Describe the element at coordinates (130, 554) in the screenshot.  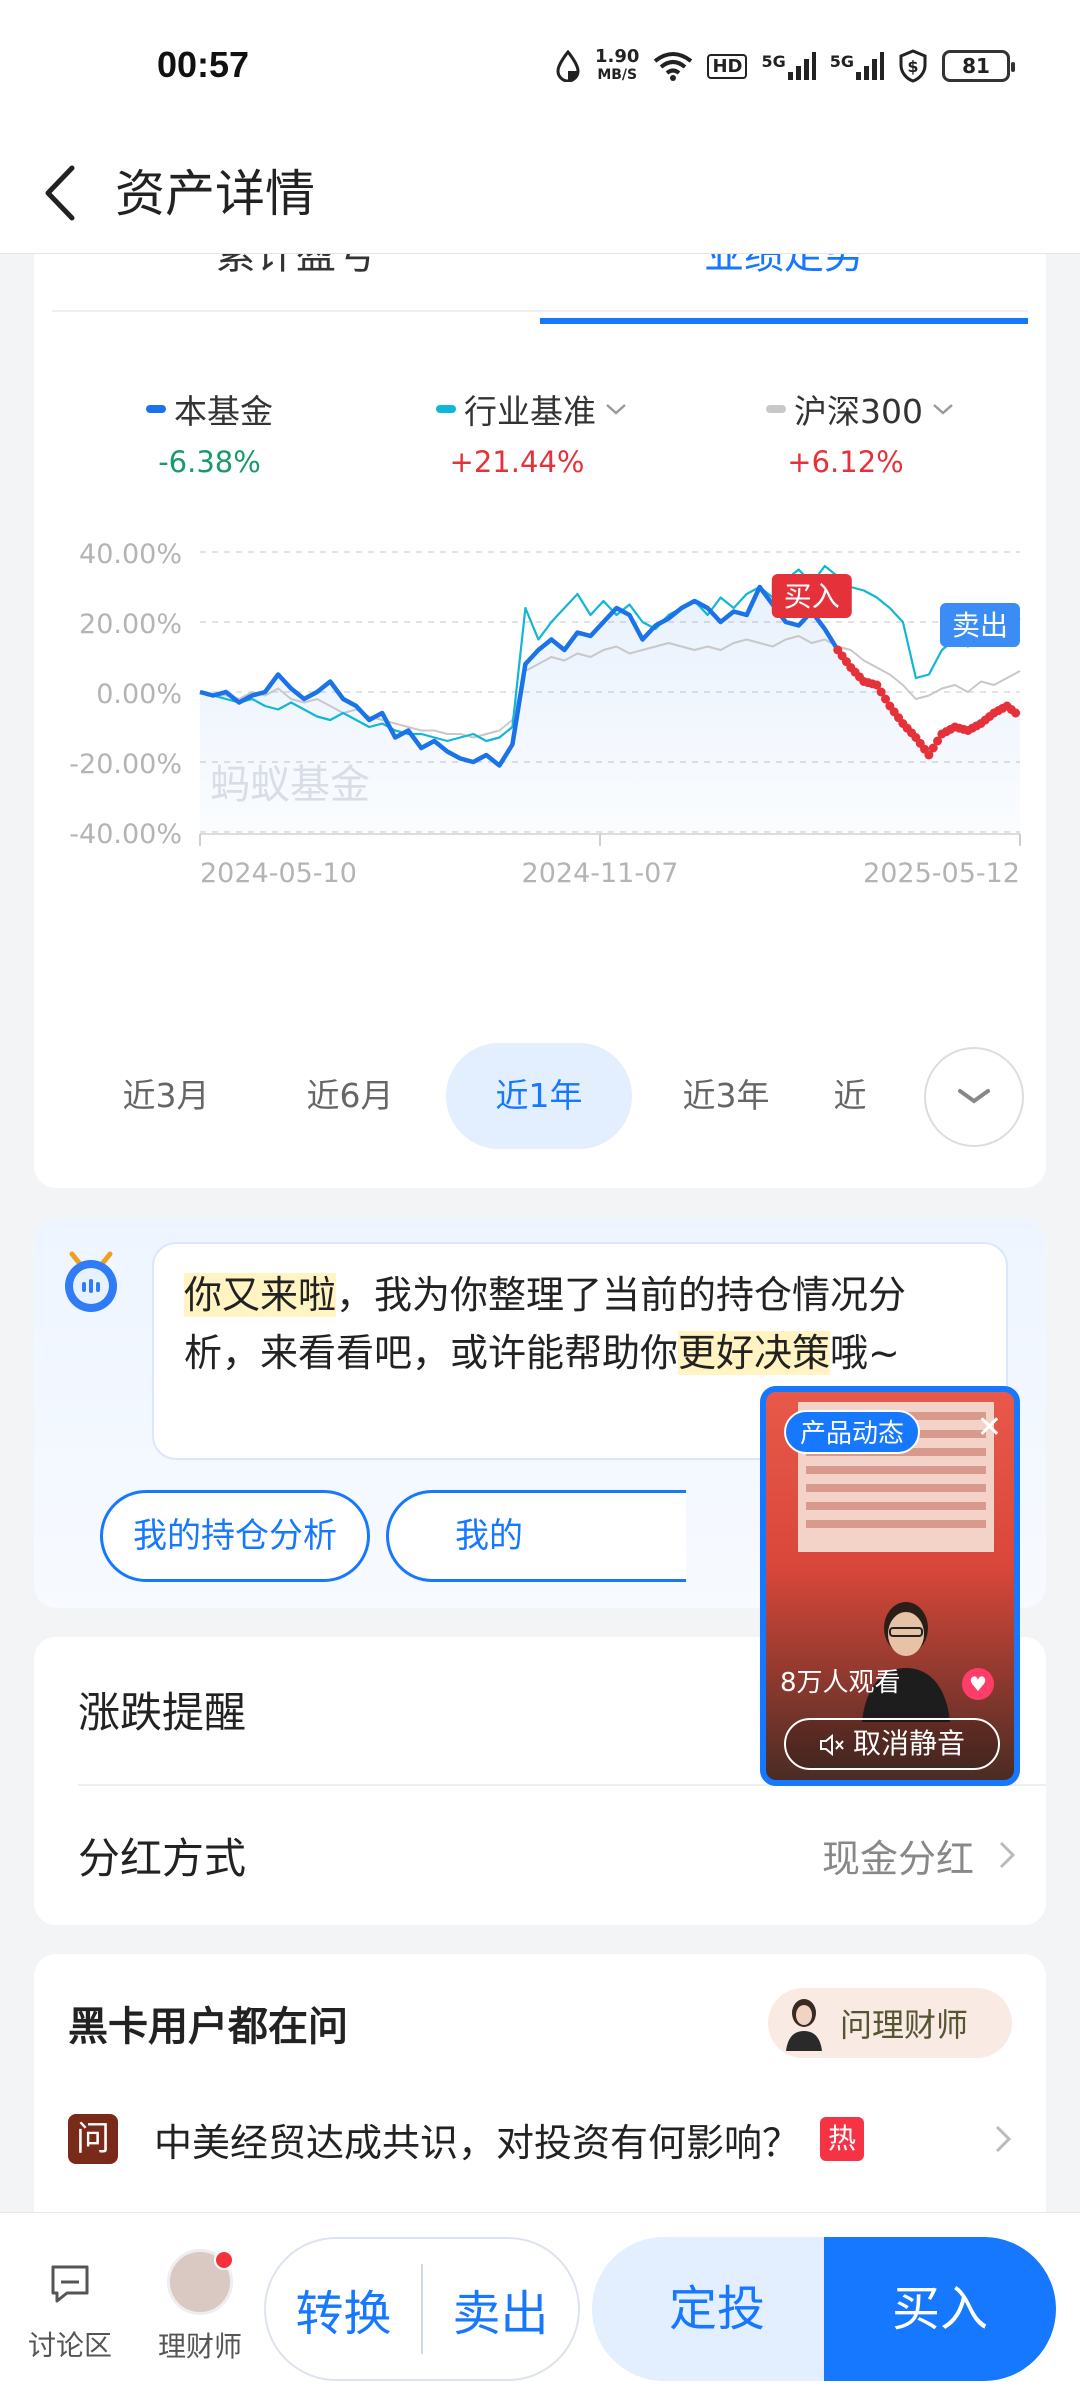
I see `y-tick-label: 40.00%` at that location.